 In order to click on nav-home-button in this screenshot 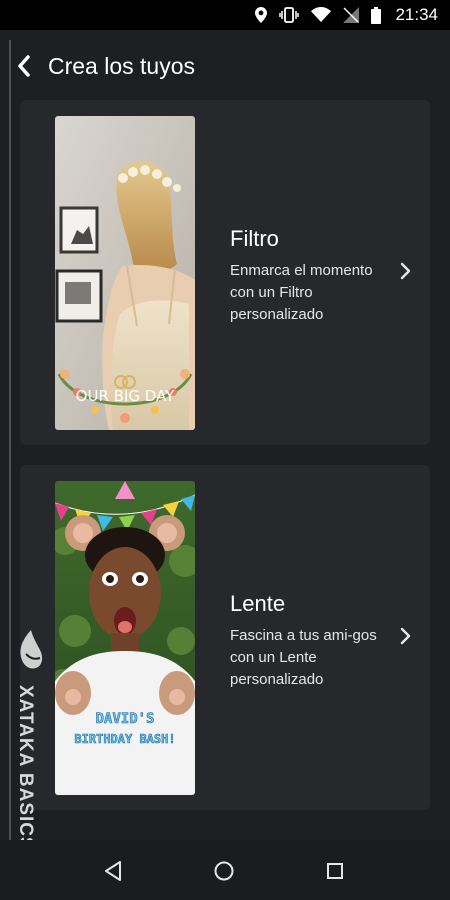, I will do `click(224, 871)`.